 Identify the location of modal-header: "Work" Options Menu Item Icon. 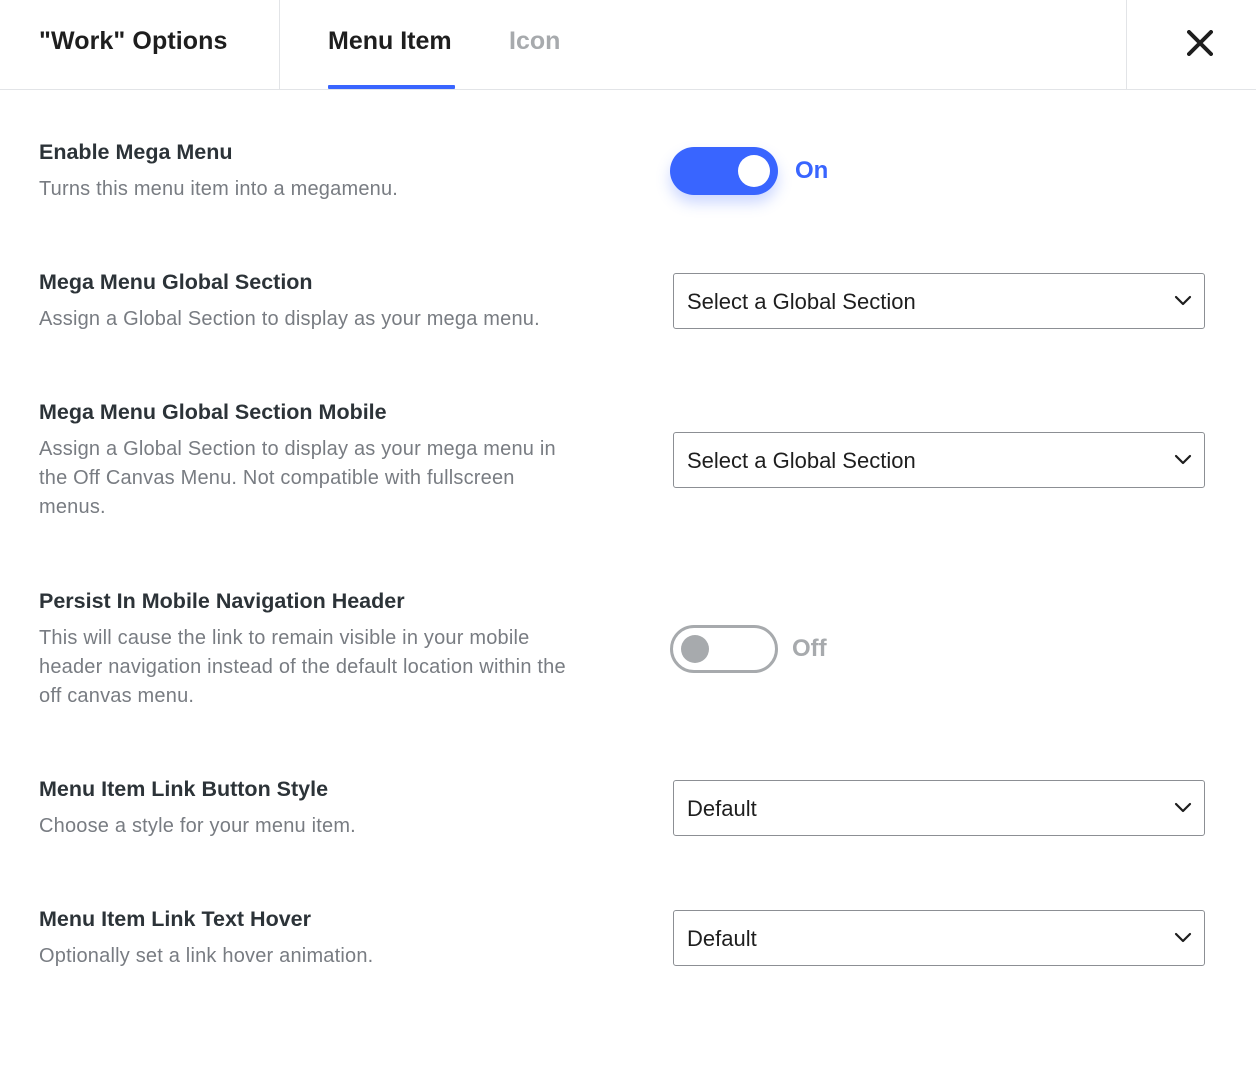
(628, 45).